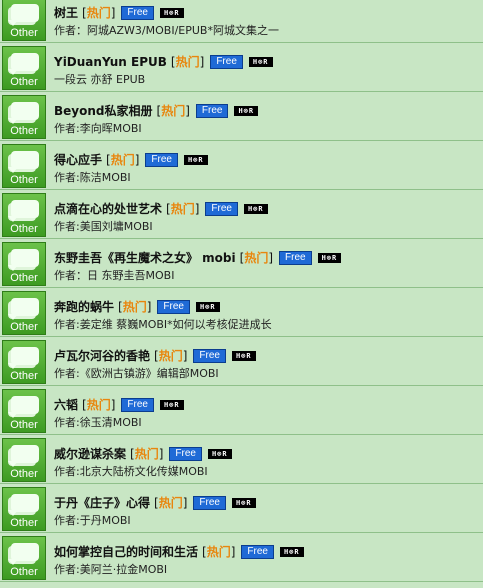 The width and height of the screenshot is (483, 588). What do you see at coordinates (92, 520) in the screenshot?
I see `item-author: 作者:于丹MOBI` at bounding box center [92, 520].